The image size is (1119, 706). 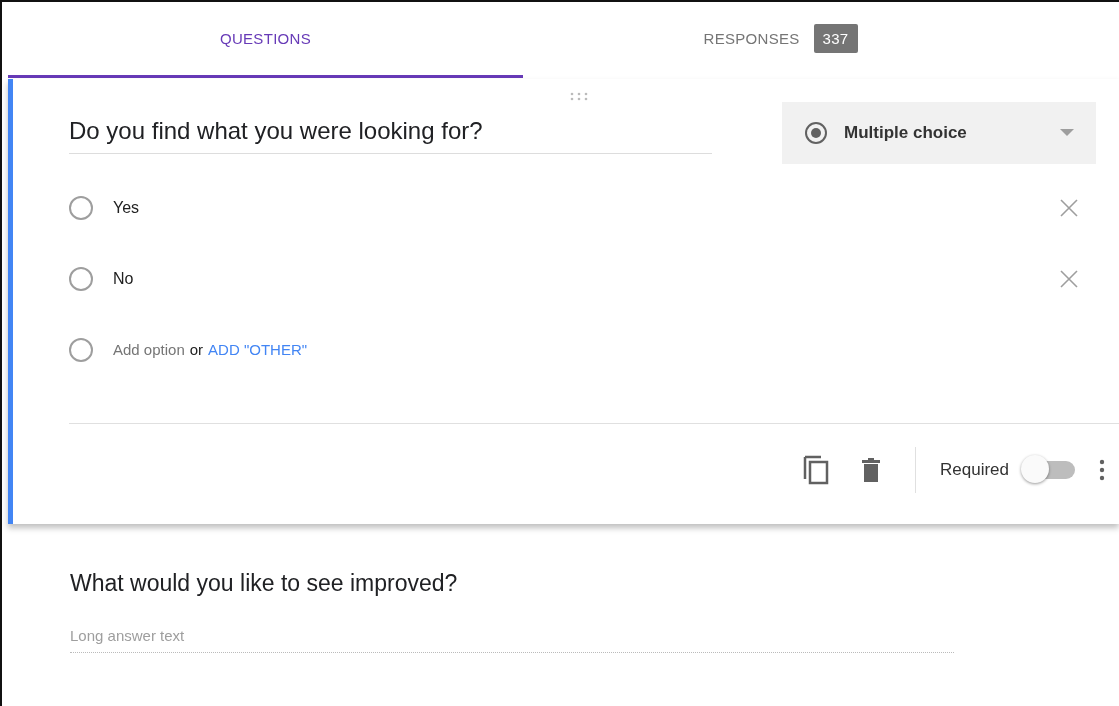 What do you see at coordinates (264, 583) in the screenshot?
I see `question-title: What would you like to see improved?` at bounding box center [264, 583].